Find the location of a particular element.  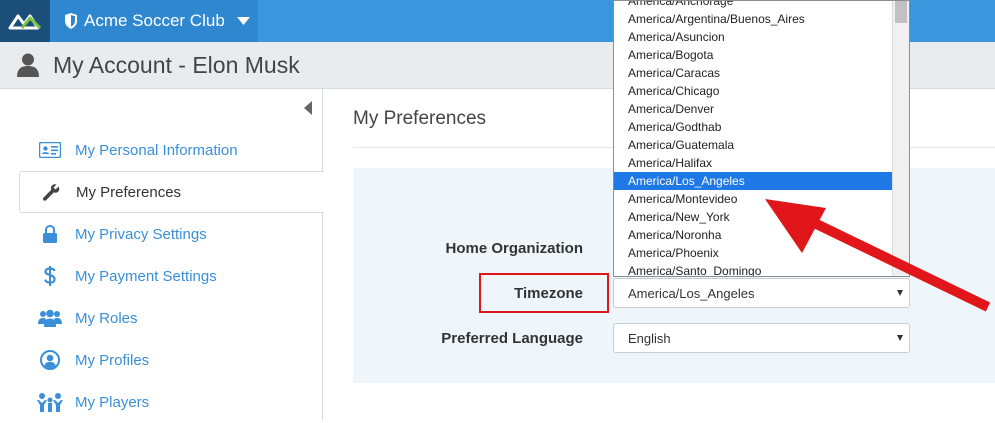

annotation-arrow is located at coordinates (878, 255).